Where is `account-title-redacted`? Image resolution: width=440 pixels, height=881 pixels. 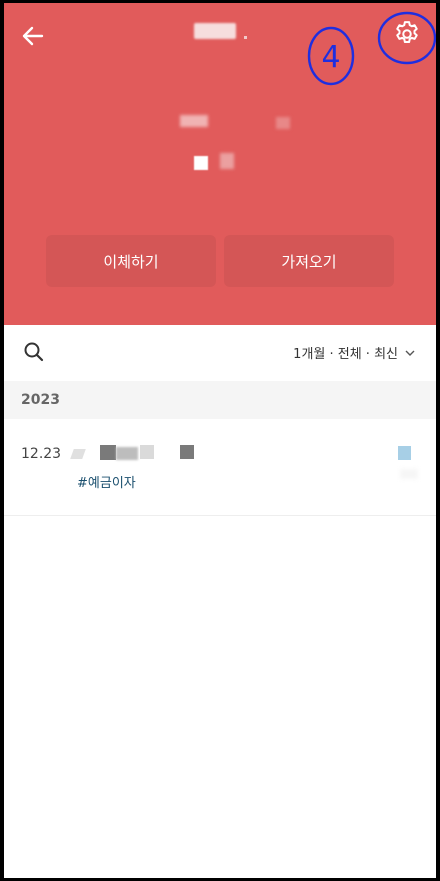
account-title-redacted is located at coordinates (215, 31).